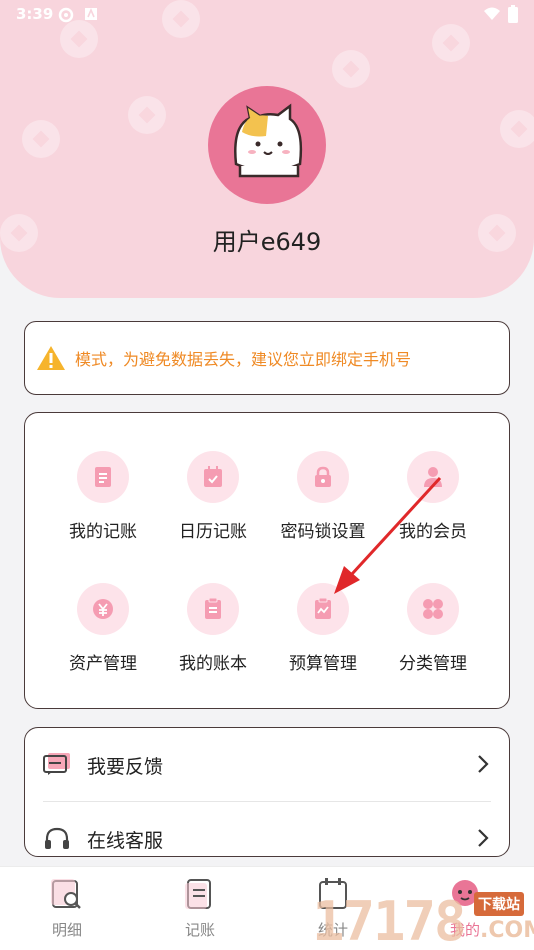  Describe the element at coordinates (268, 140) in the screenshot. I see `cat-avatar-icon` at that location.